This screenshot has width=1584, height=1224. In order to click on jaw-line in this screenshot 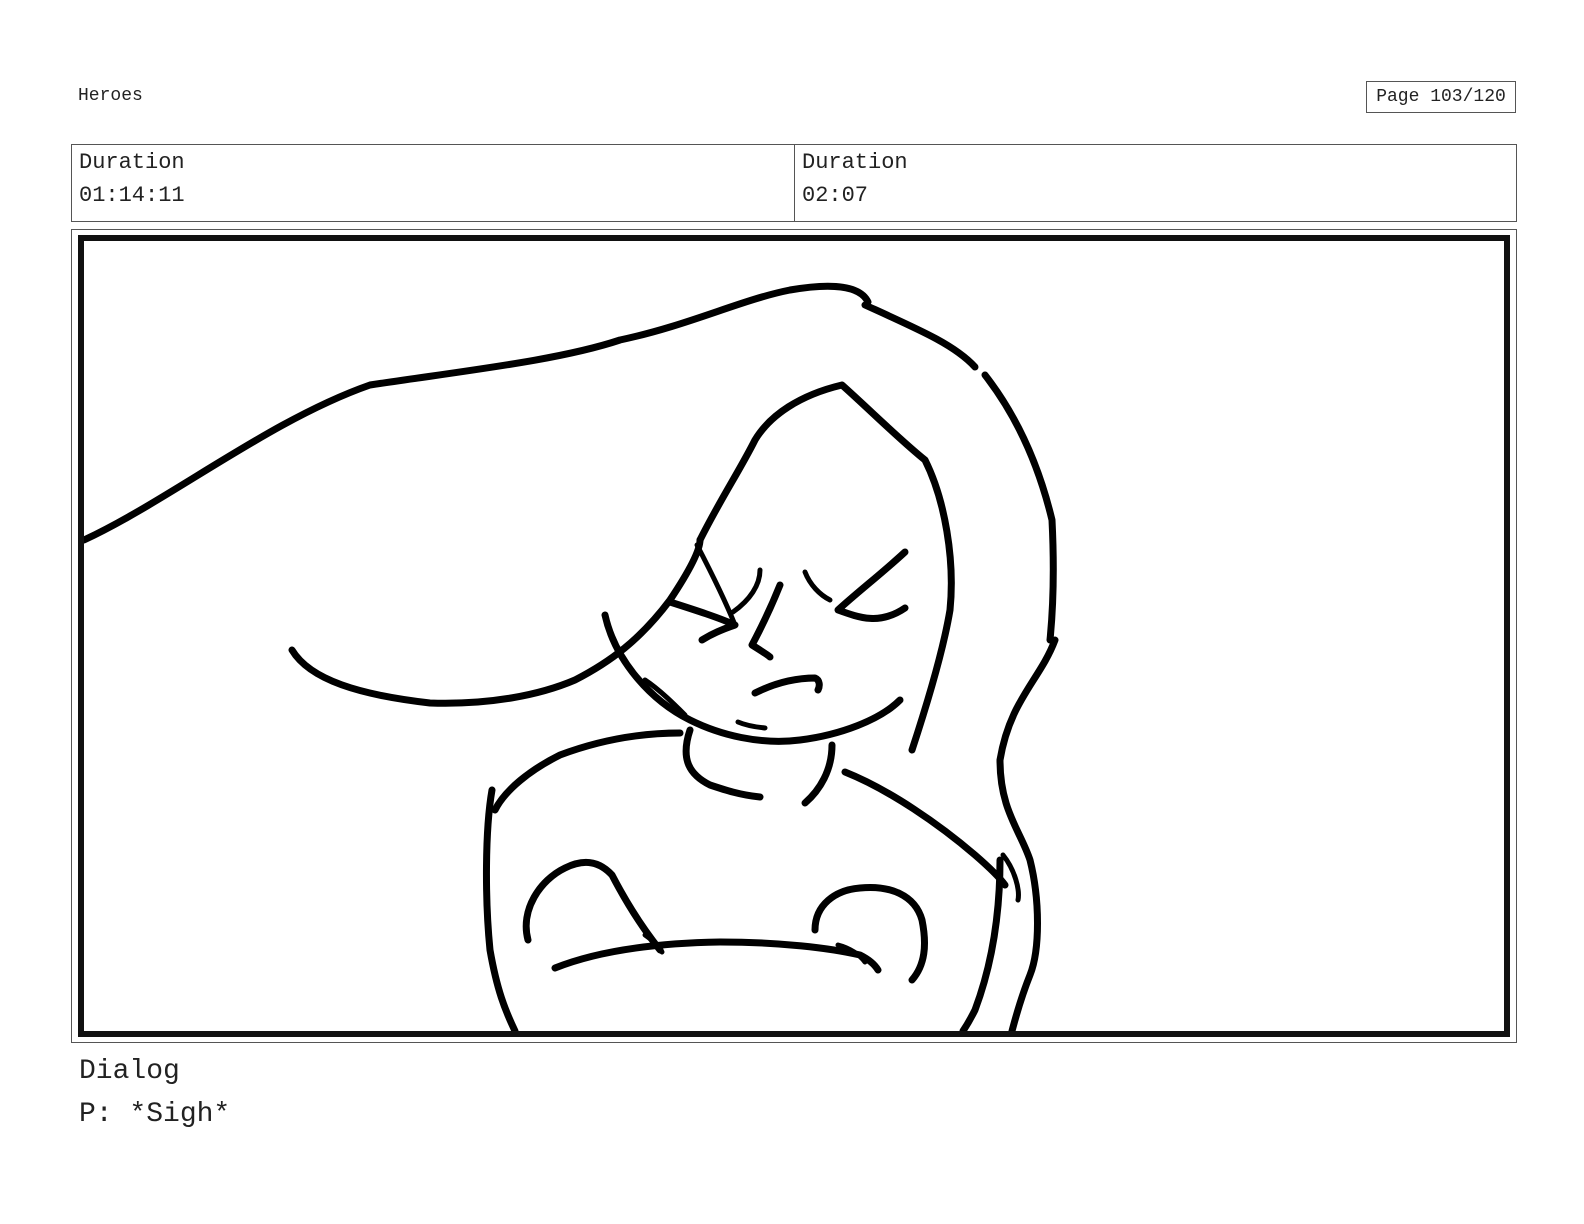, I will do `click(752, 678)`.